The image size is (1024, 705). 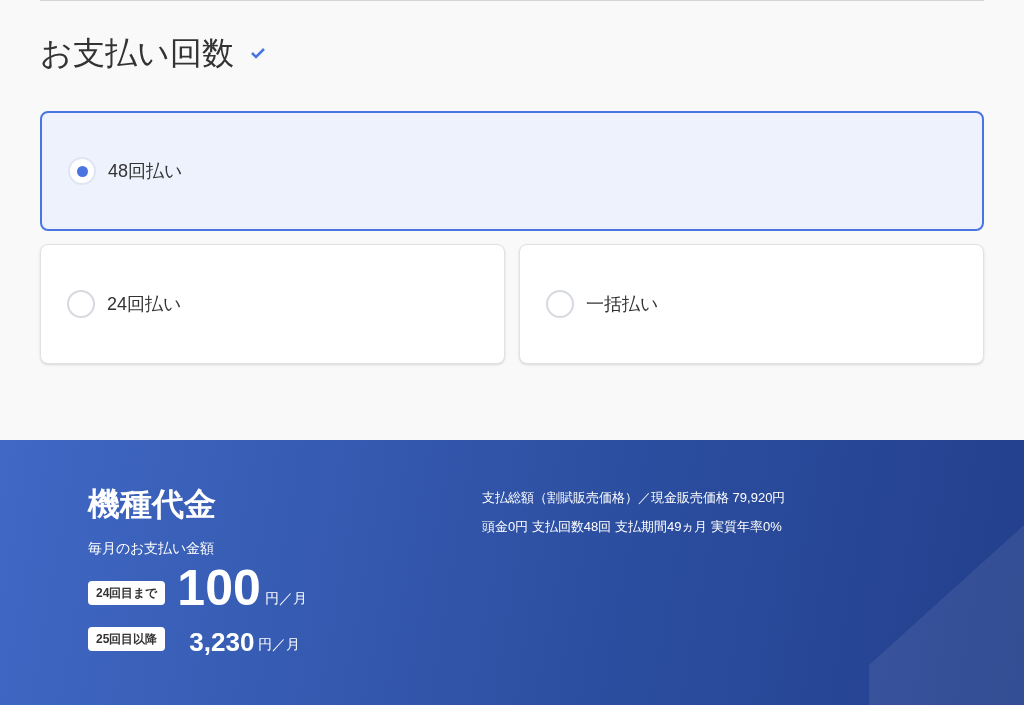 What do you see at coordinates (151, 548) in the screenshot?
I see `summary-subtitle: 毎月のお支払い金額` at bounding box center [151, 548].